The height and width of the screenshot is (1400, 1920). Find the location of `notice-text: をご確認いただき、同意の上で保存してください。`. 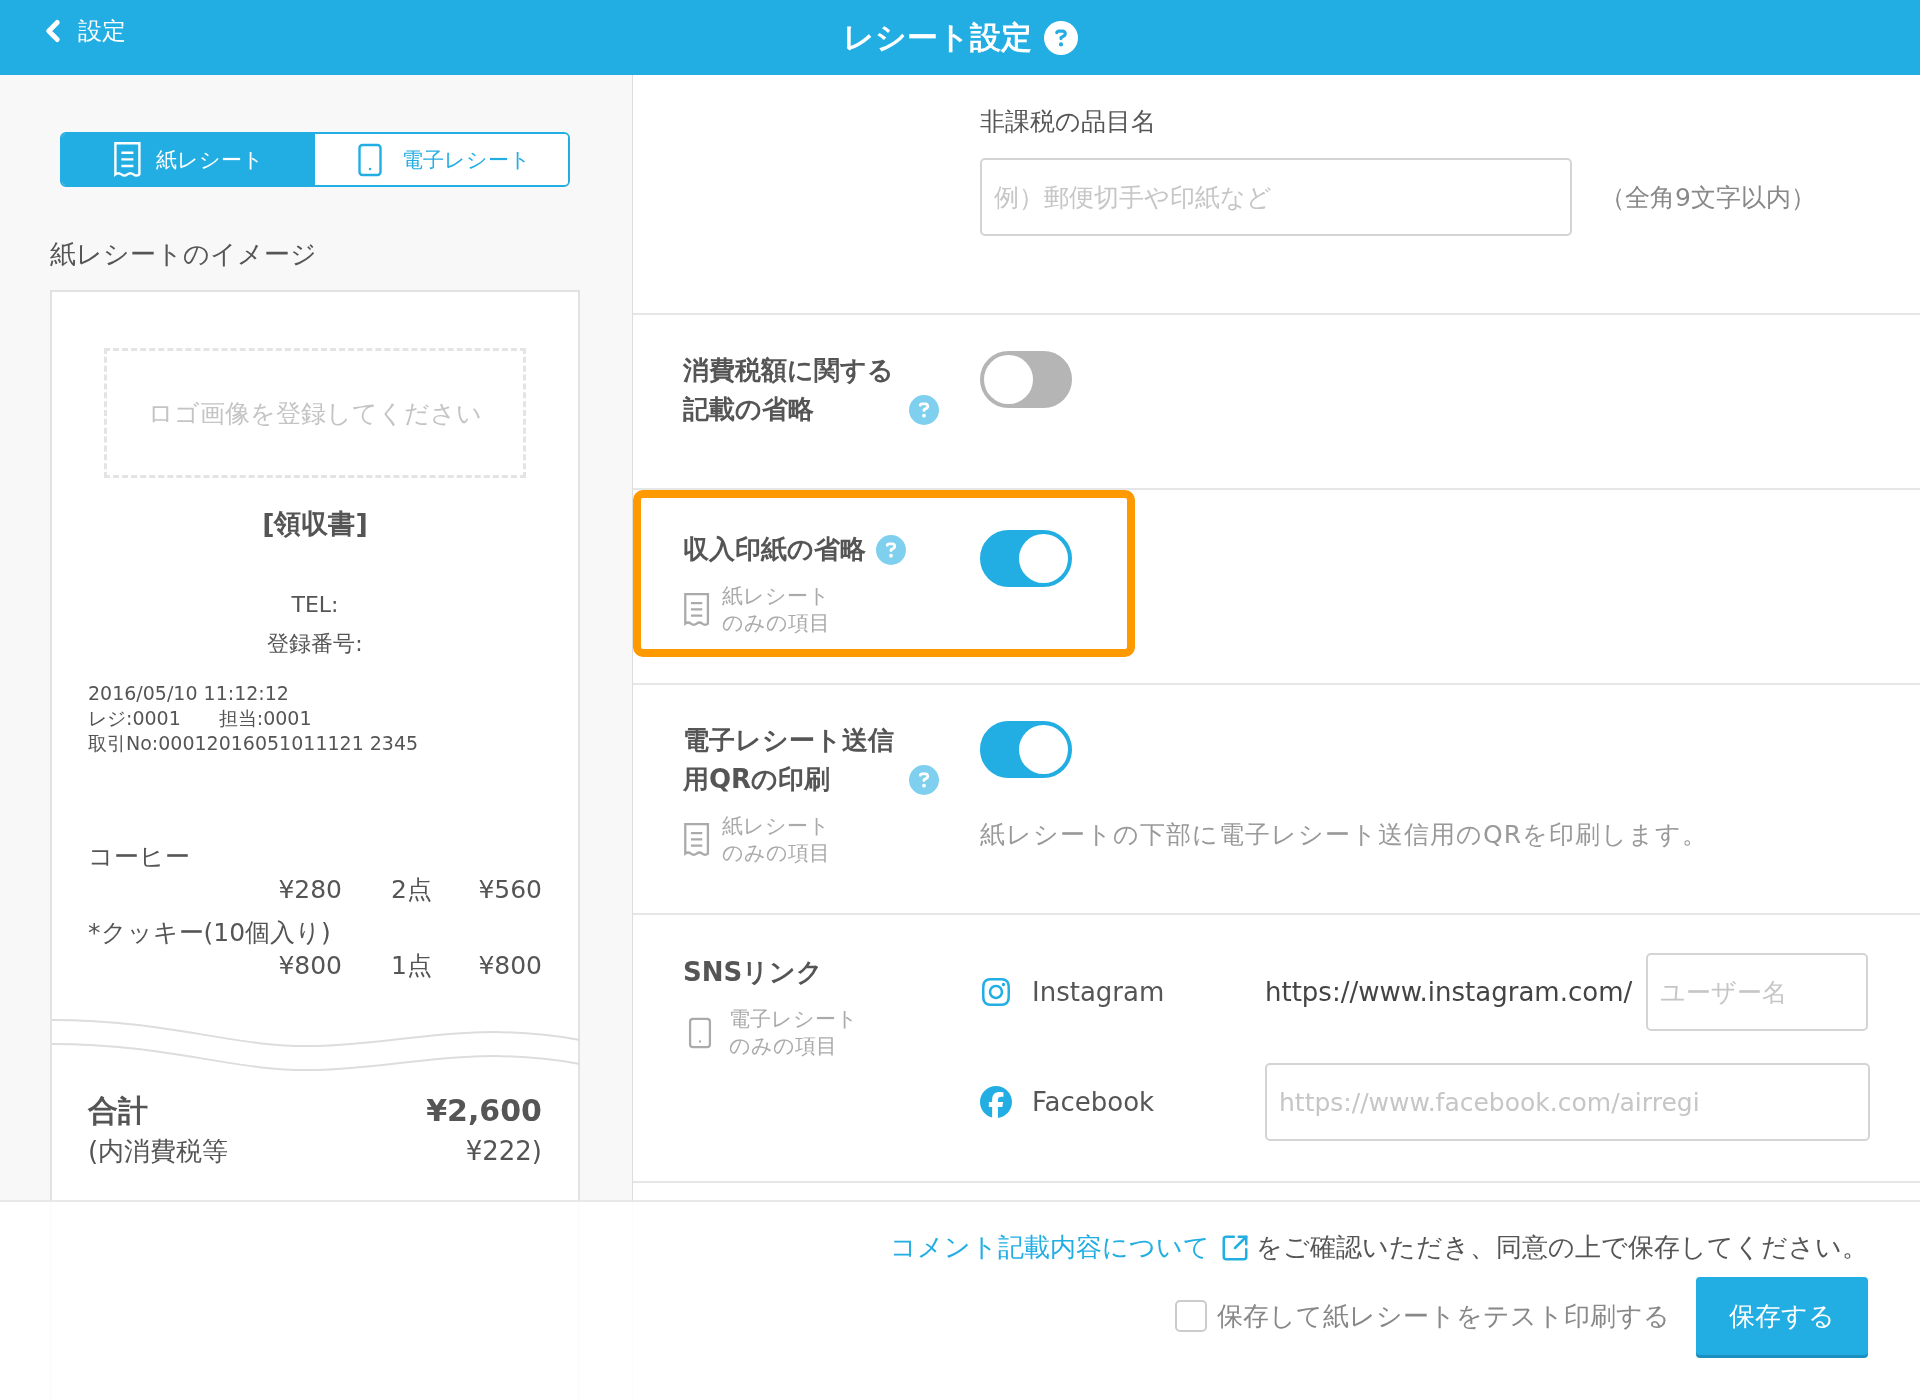

notice-text: をご確認いただき、同意の上で保存してください。 is located at coordinates (1562, 1247).